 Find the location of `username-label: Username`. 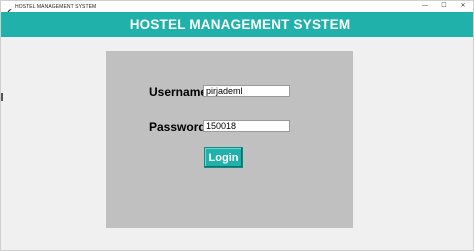

username-label: Username is located at coordinates (178, 92).